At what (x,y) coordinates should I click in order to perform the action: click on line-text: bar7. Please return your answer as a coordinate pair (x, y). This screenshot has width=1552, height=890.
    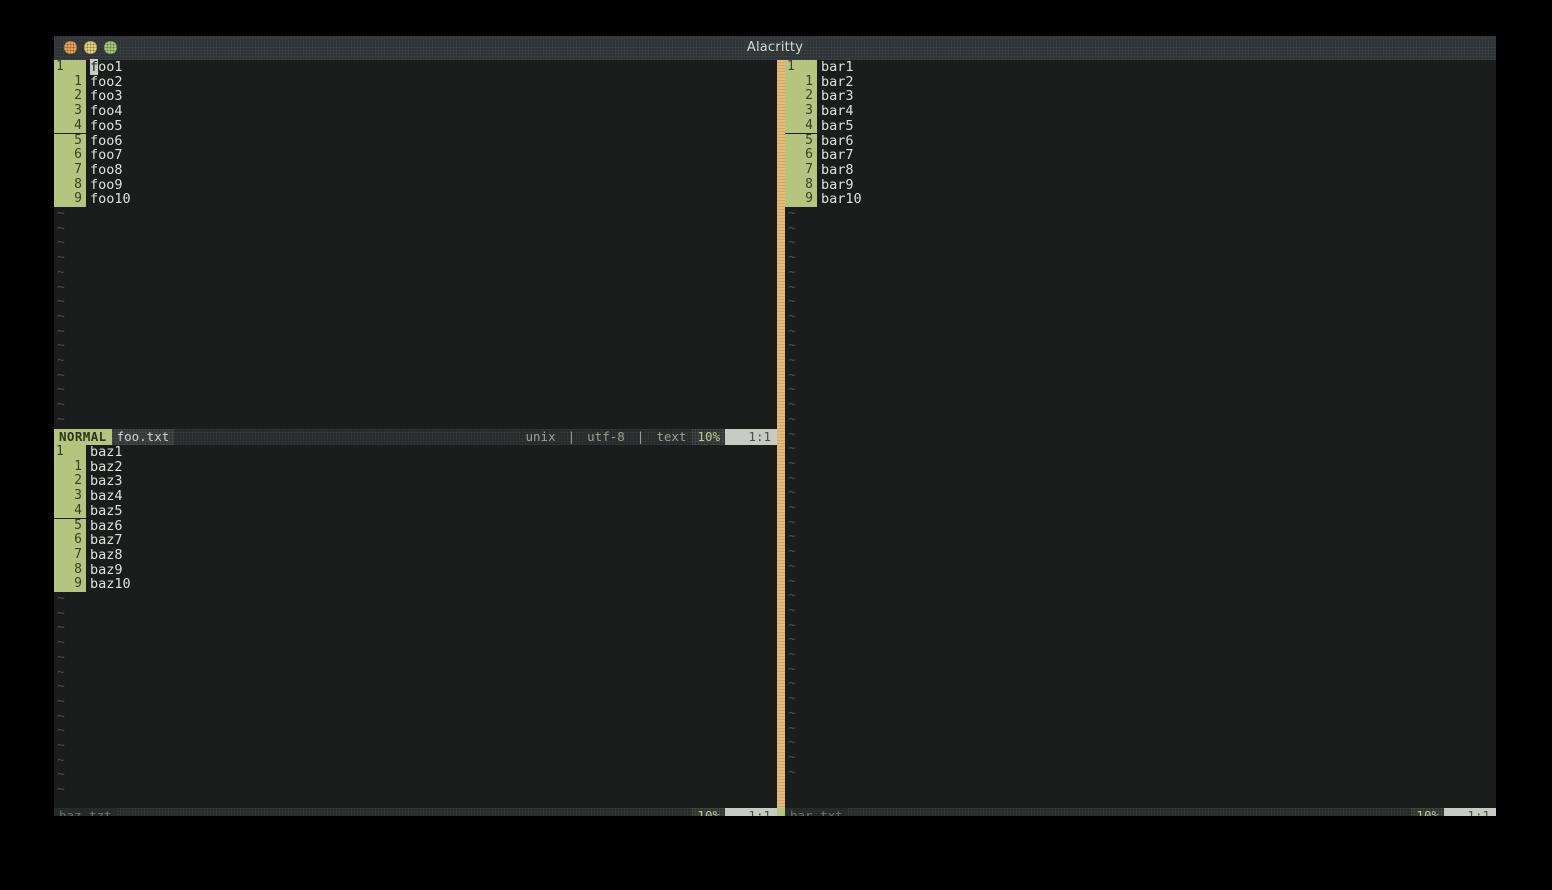
    Looking at the image, I should click on (837, 155).